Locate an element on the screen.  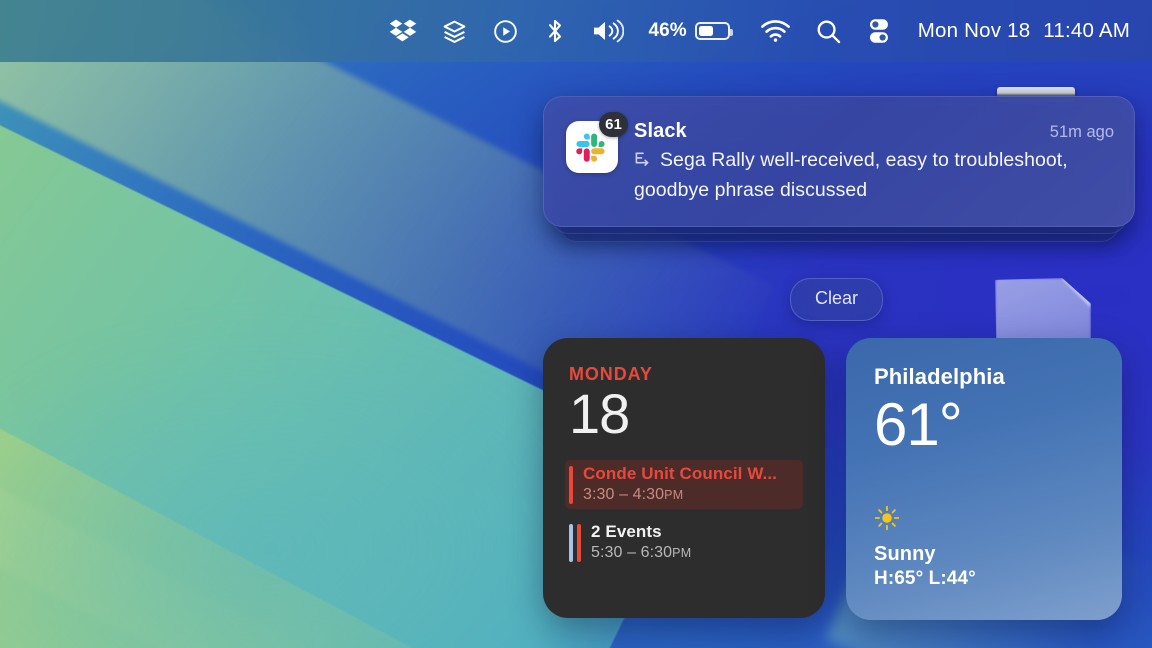
layers-icon is located at coordinates (454, 31).